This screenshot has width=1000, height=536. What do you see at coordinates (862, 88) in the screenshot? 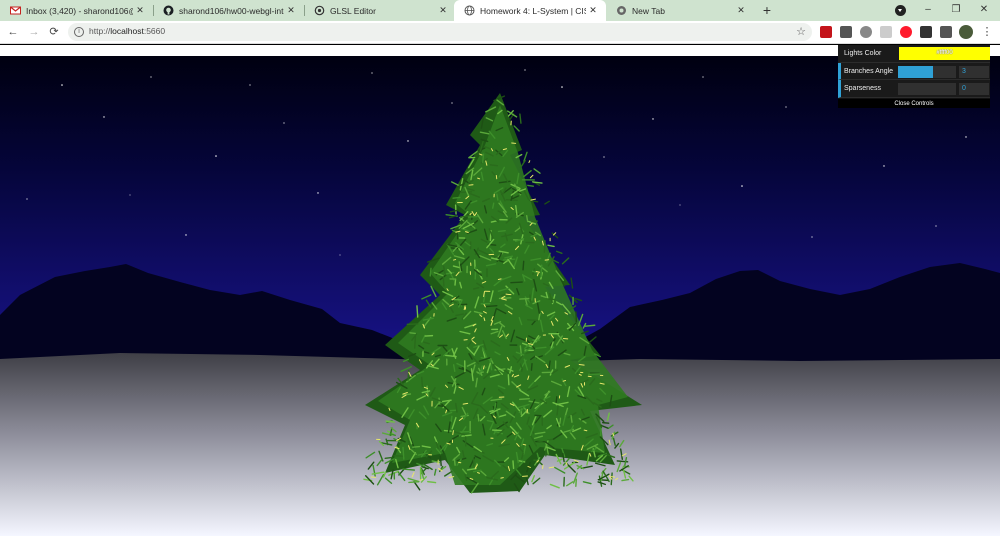
I see `sparseness-label: Sparseness` at bounding box center [862, 88].